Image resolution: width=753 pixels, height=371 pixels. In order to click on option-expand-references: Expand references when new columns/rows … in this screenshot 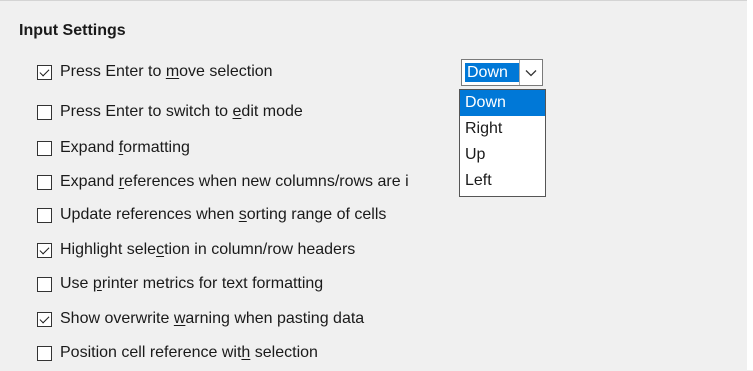, I will do `click(223, 182)`.